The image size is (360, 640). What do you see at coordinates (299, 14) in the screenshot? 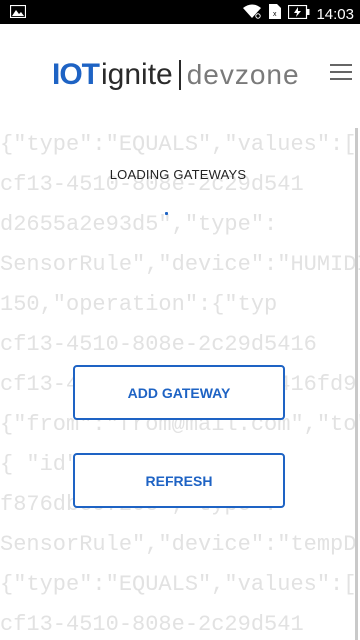
I see `battery-charging-icon` at bounding box center [299, 14].